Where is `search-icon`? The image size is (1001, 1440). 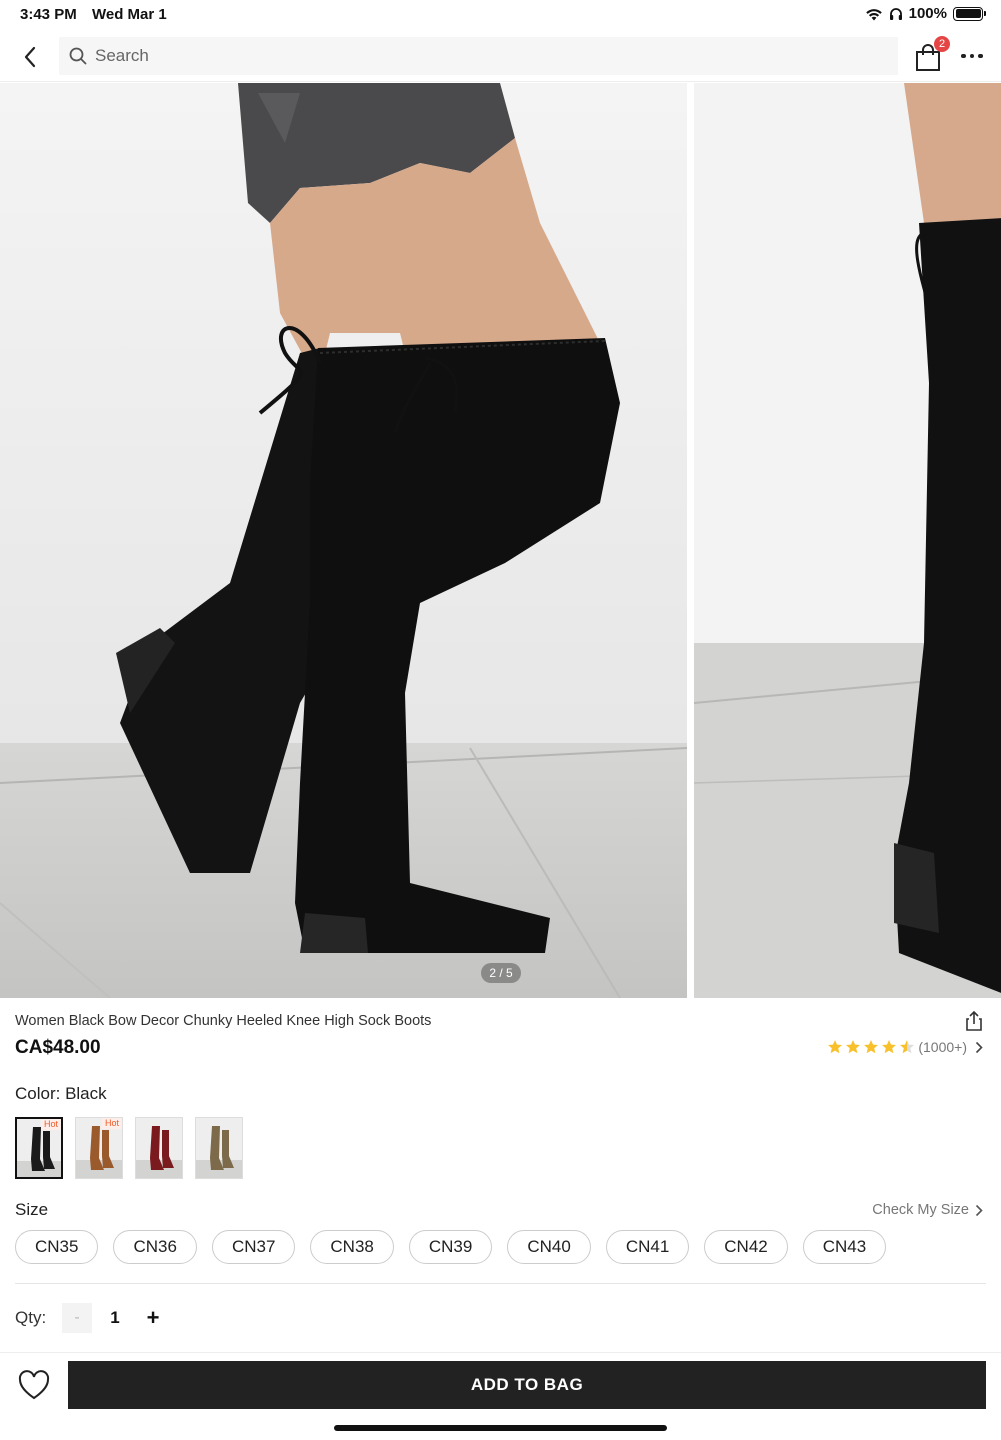
search-icon is located at coordinates (78, 56).